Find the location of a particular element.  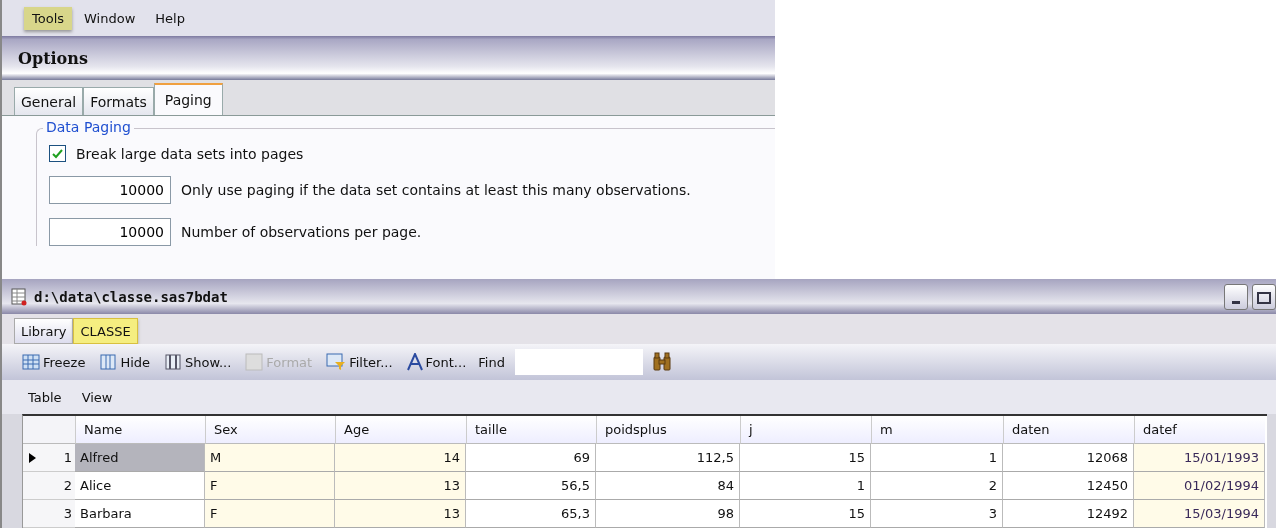

table-cell: 12068 is located at coordinates (1068, 458).